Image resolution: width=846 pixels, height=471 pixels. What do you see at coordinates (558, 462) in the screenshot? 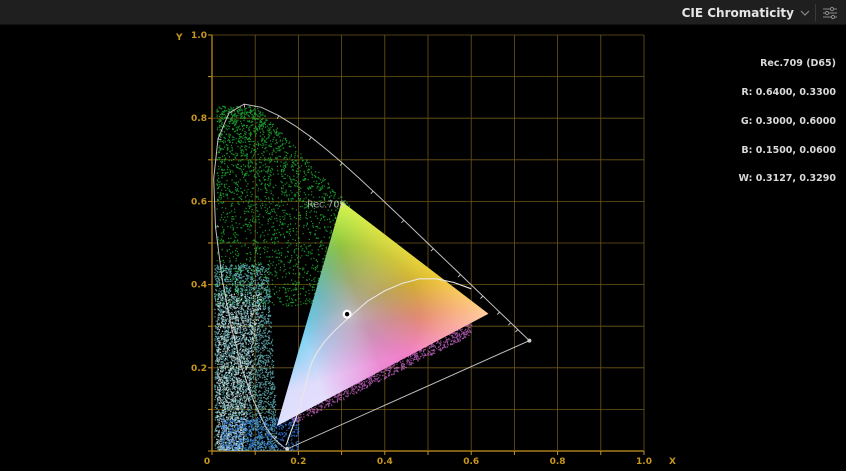
I see `x-tick-label: 0.8` at bounding box center [558, 462].